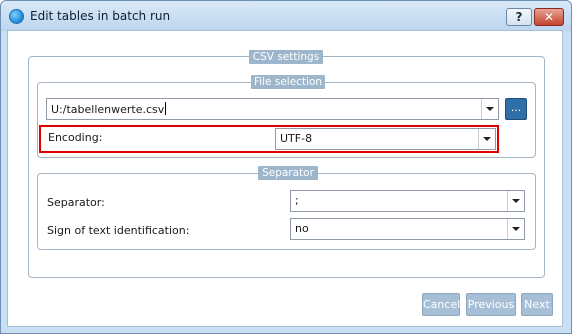 This screenshot has width=572, height=334. What do you see at coordinates (166, 108) in the screenshot?
I see `text-cursor` at bounding box center [166, 108].